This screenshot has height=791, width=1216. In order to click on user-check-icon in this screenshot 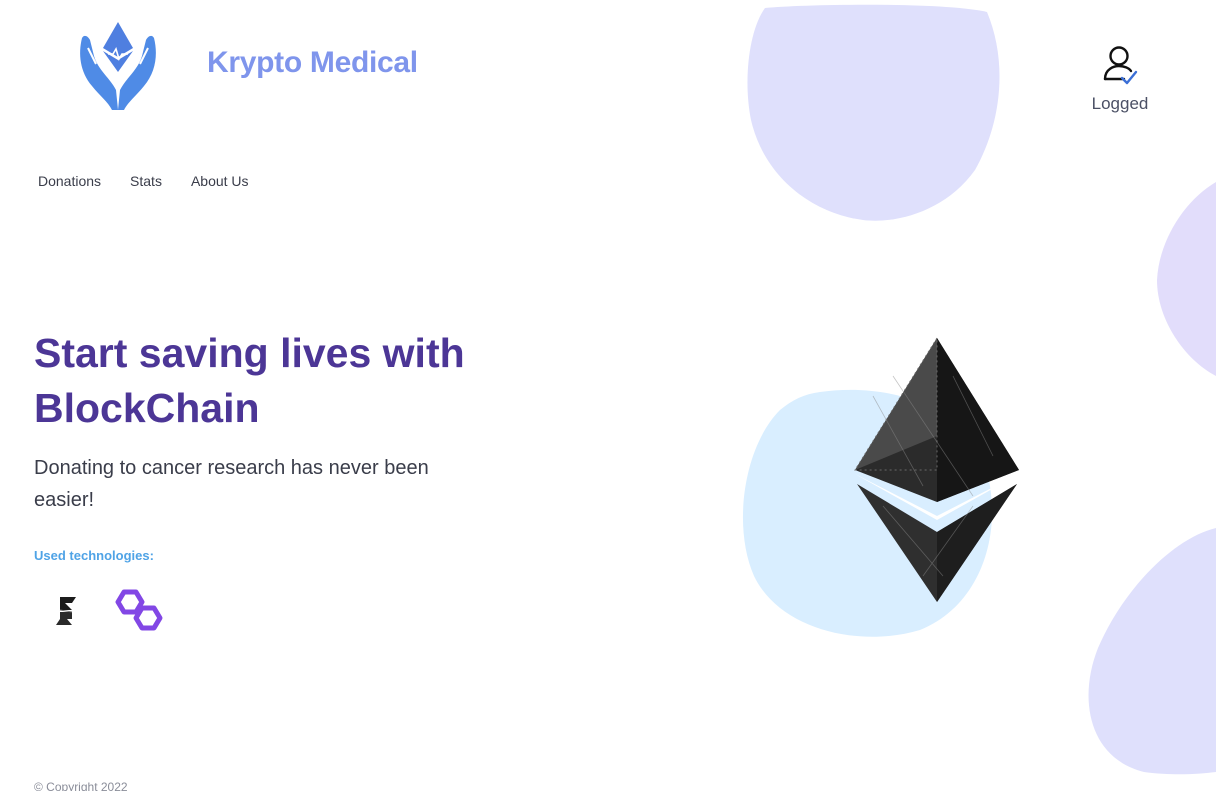, I will do `click(1120, 65)`.